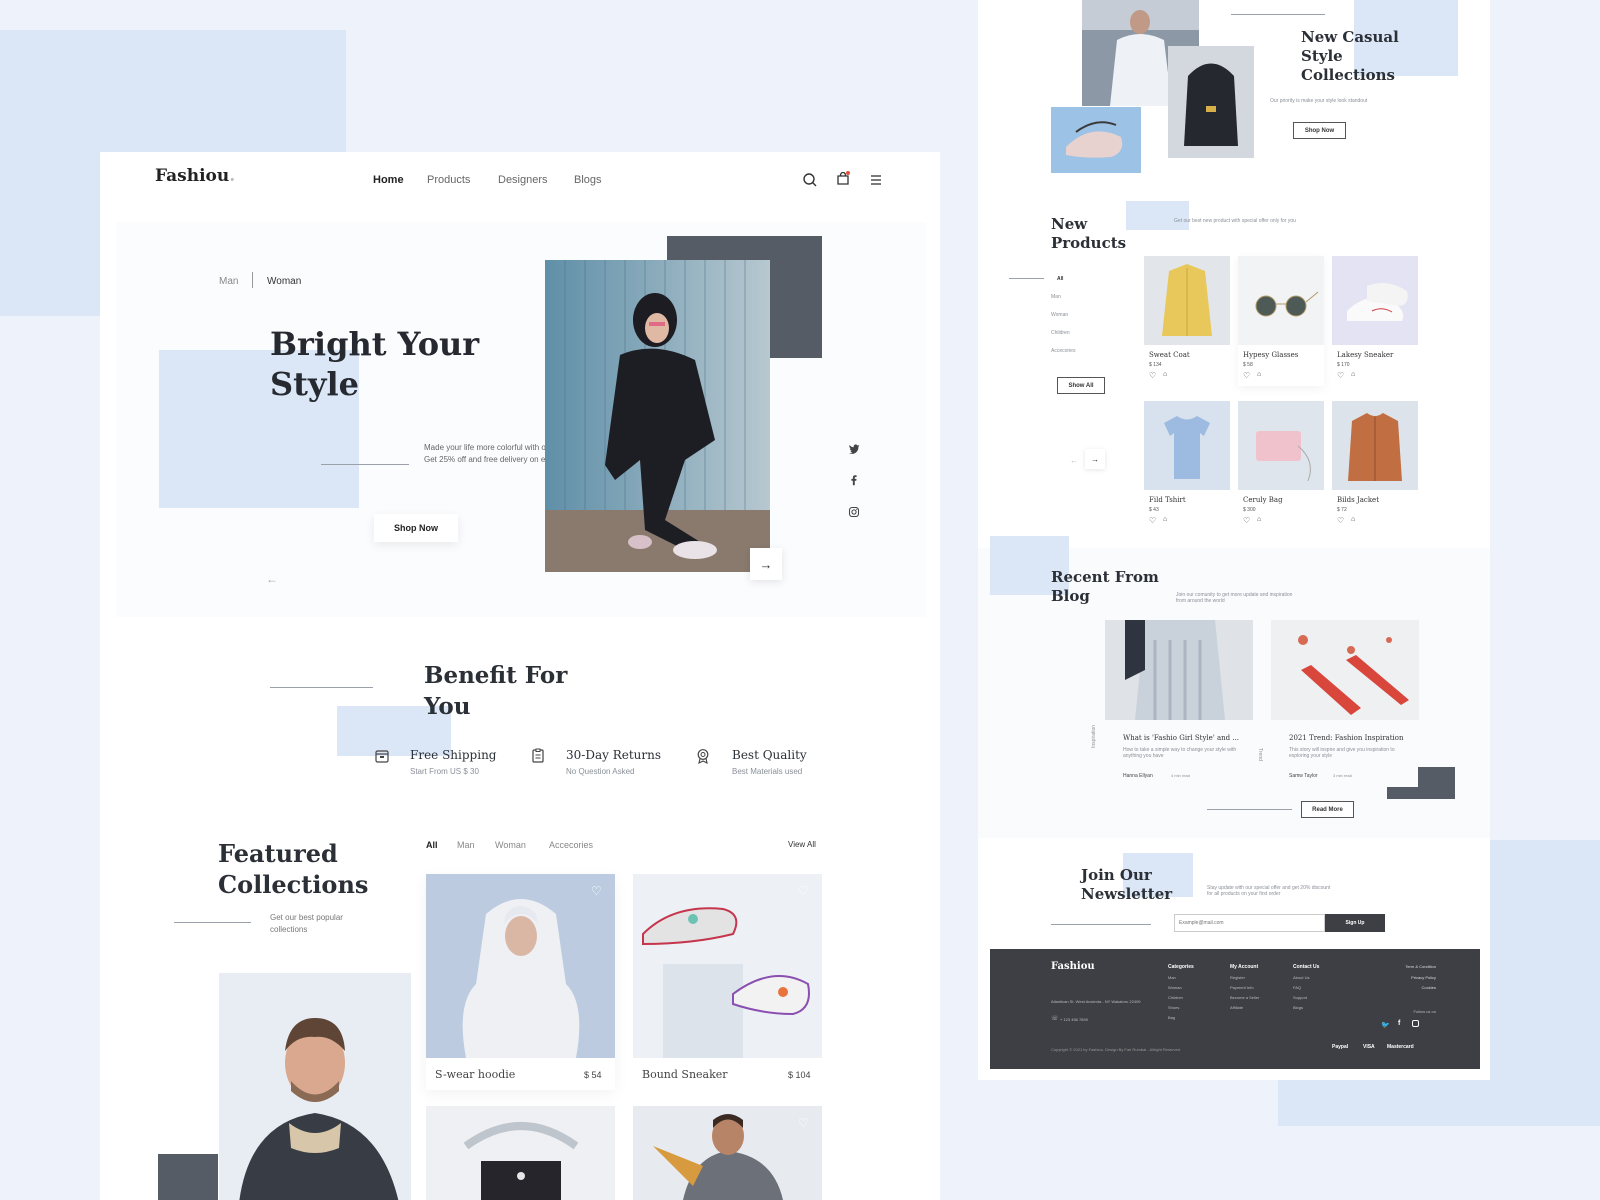 The image size is (1600, 1200). I want to click on menu-icon, so click(876, 180).